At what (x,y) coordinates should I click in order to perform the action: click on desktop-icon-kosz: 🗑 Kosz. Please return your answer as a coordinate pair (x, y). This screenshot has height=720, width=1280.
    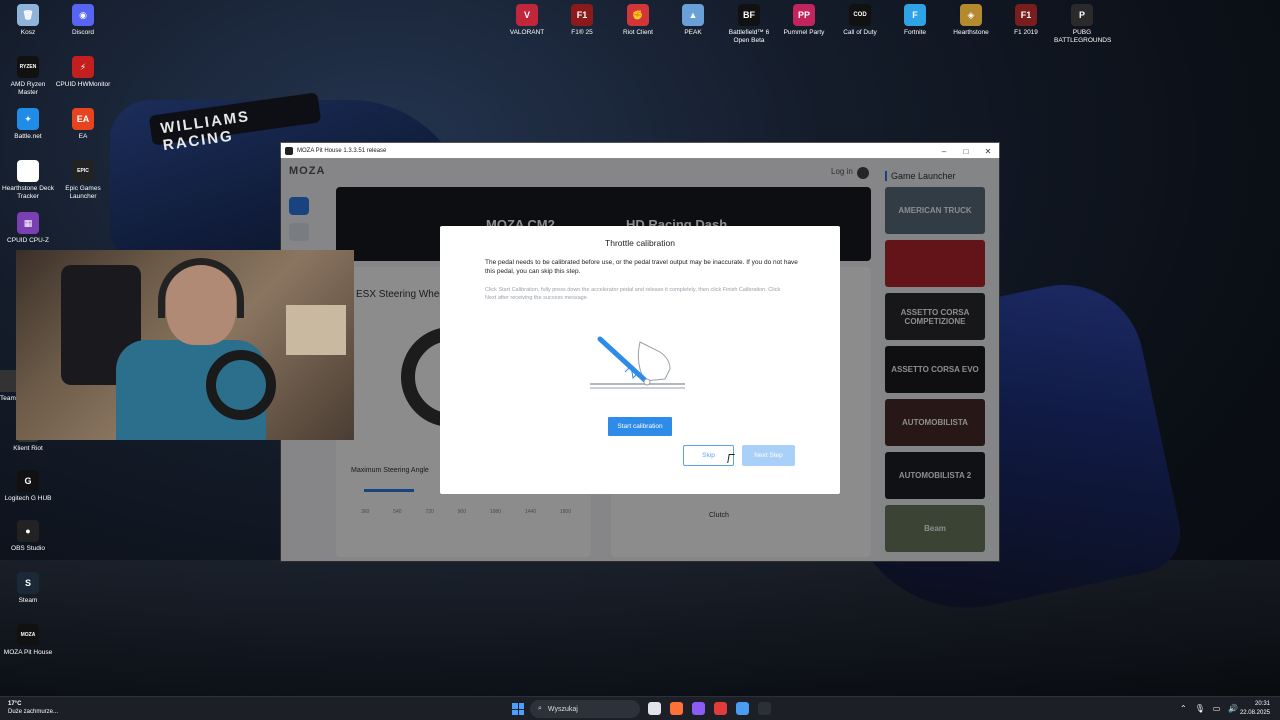
    Looking at the image, I should click on (28, 20).